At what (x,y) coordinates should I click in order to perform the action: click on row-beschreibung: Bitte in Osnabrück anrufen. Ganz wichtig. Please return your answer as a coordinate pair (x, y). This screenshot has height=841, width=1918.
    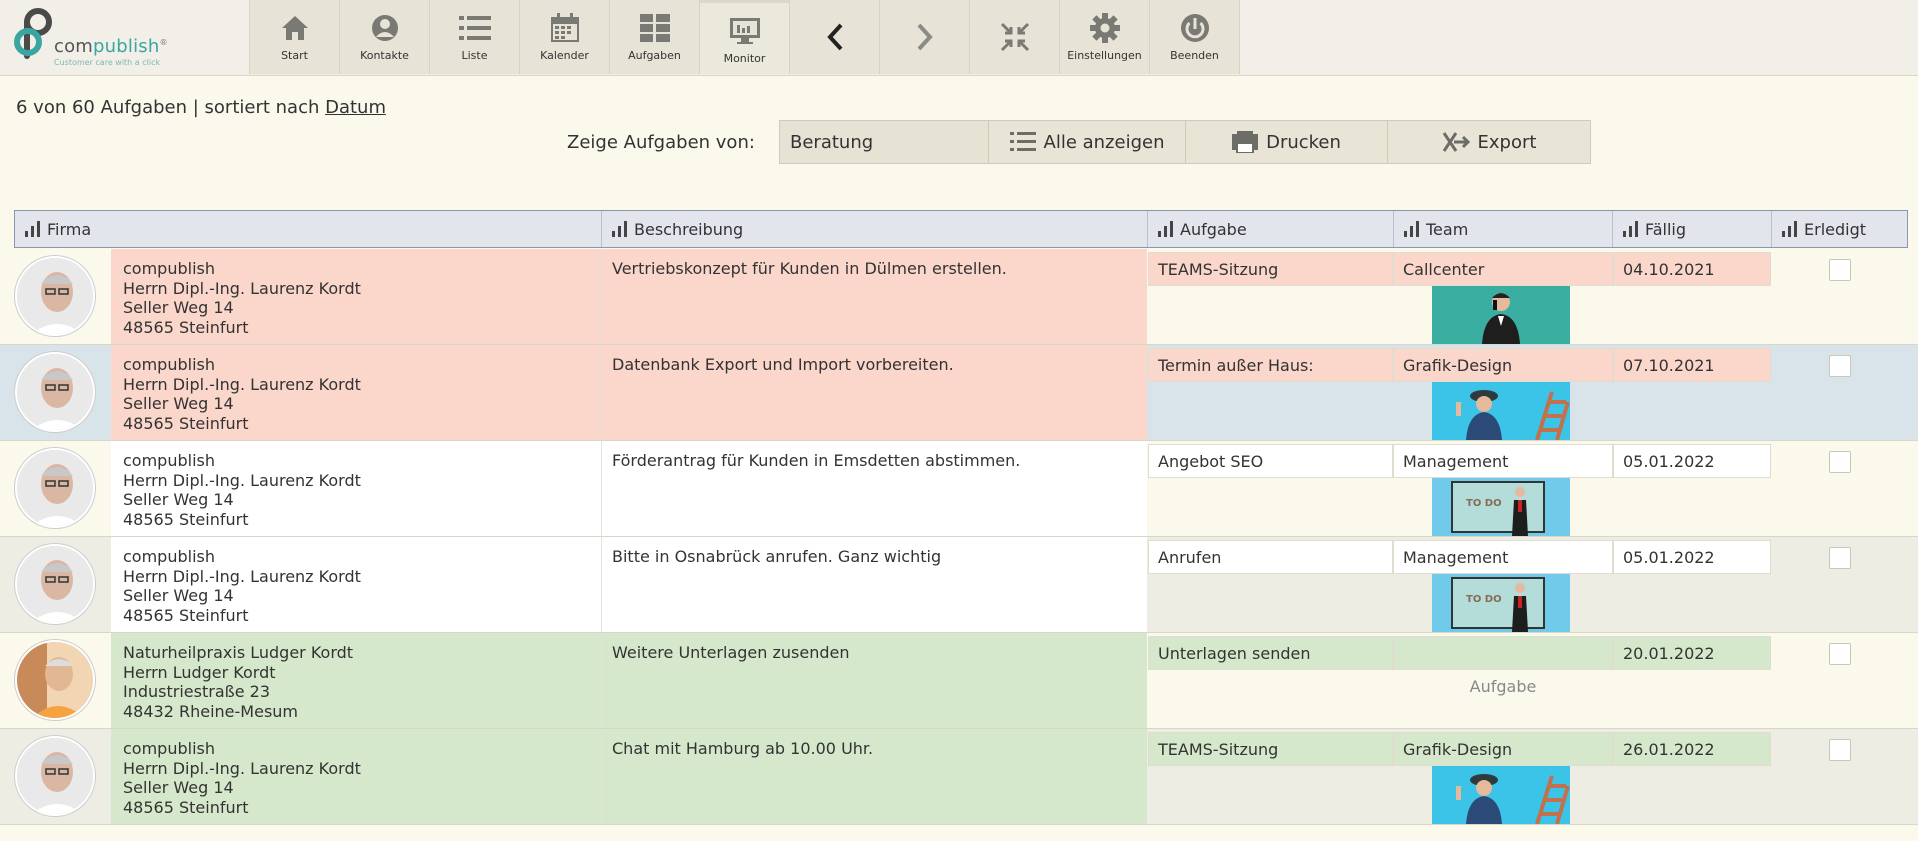
    Looking at the image, I should click on (874, 584).